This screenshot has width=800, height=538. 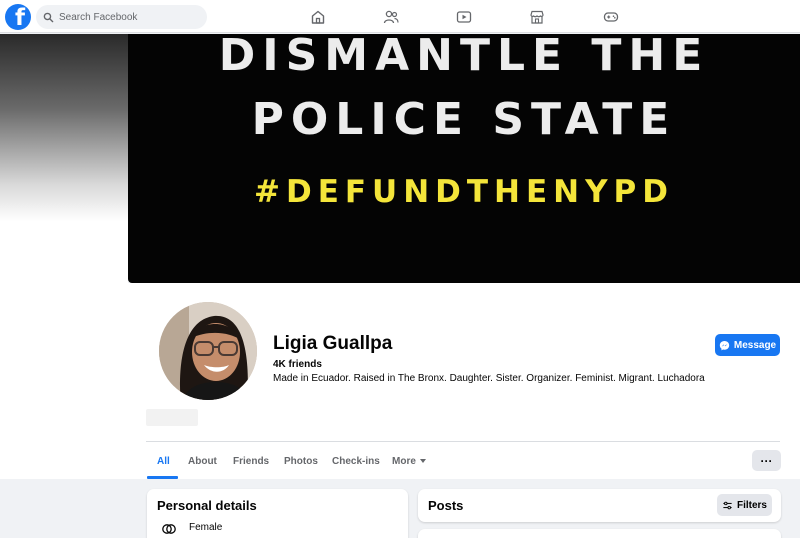 I want to click on tab-check-ins: Check-ins, so click(x=356, y=461).